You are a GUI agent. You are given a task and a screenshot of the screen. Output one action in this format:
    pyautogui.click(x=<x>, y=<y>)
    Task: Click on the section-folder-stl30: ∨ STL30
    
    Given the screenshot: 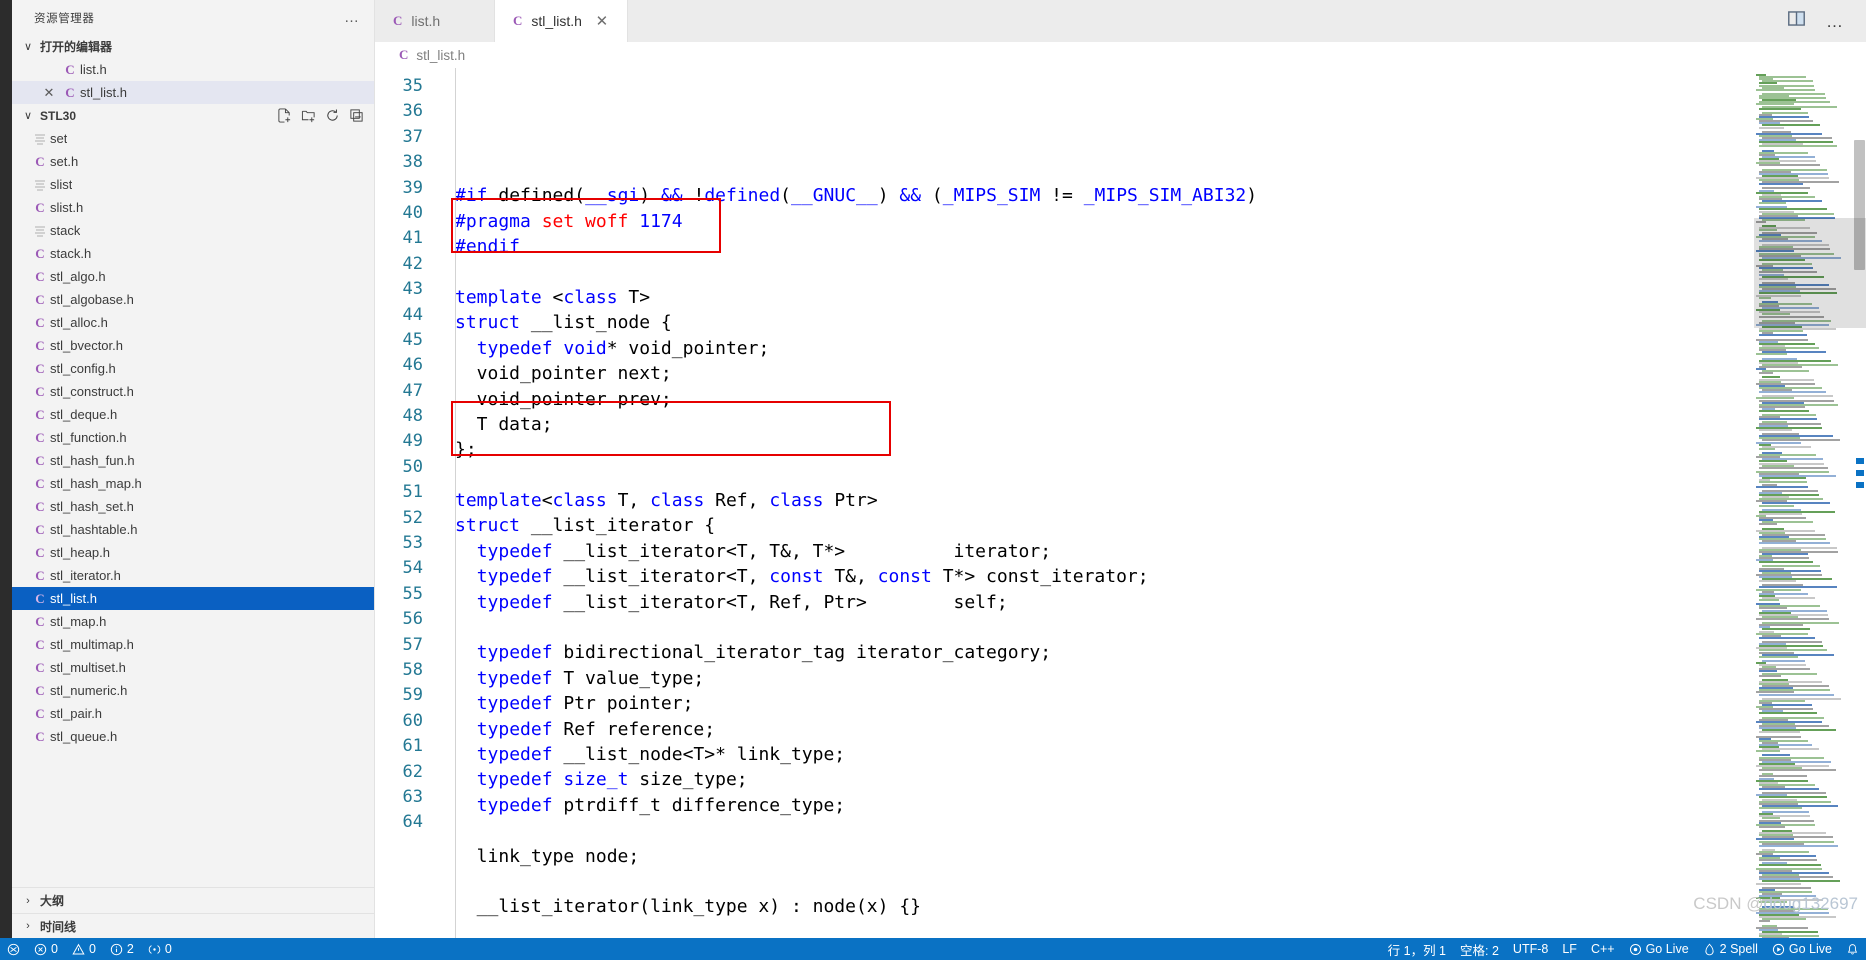 What is the action you would take?
    pyautogui.click(x=193, y=115)
    